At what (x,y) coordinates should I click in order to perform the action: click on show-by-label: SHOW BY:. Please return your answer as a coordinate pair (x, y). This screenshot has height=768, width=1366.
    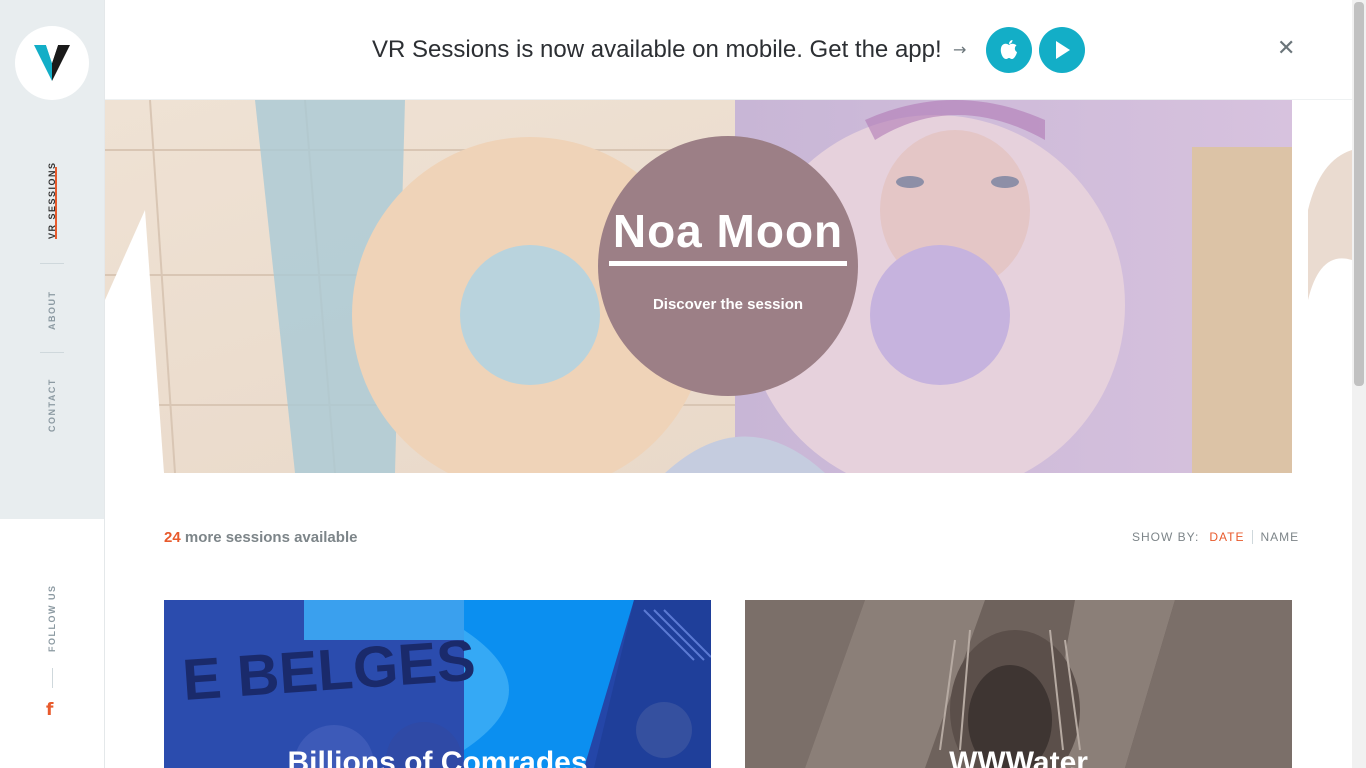
    Looking at the image, I should click on (1166, 537).